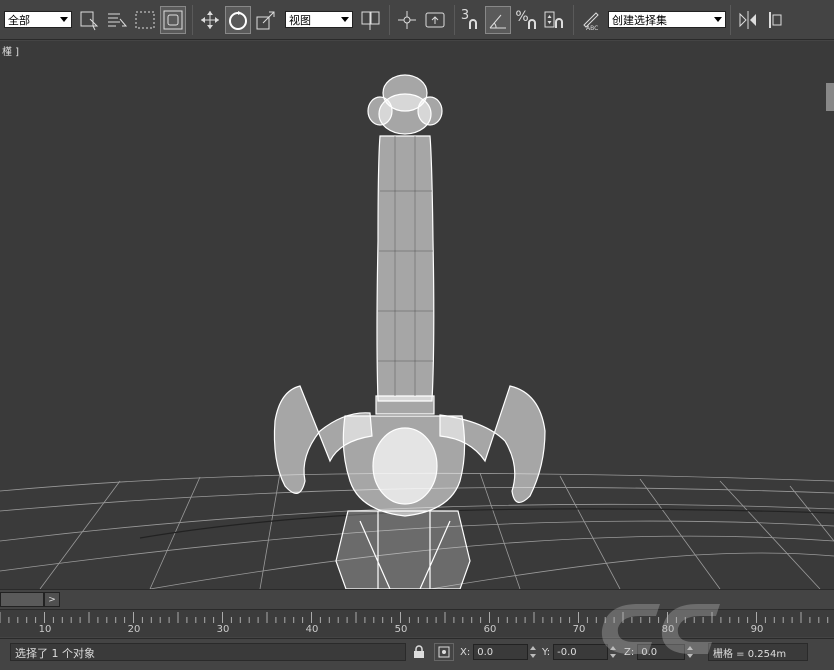 This screenshot has height=670, width=834. What do you see at coordinates (38, 19) in the screenshot?
I see `selection-filter-dropdown: 全部` at bounding box center [38, 19].